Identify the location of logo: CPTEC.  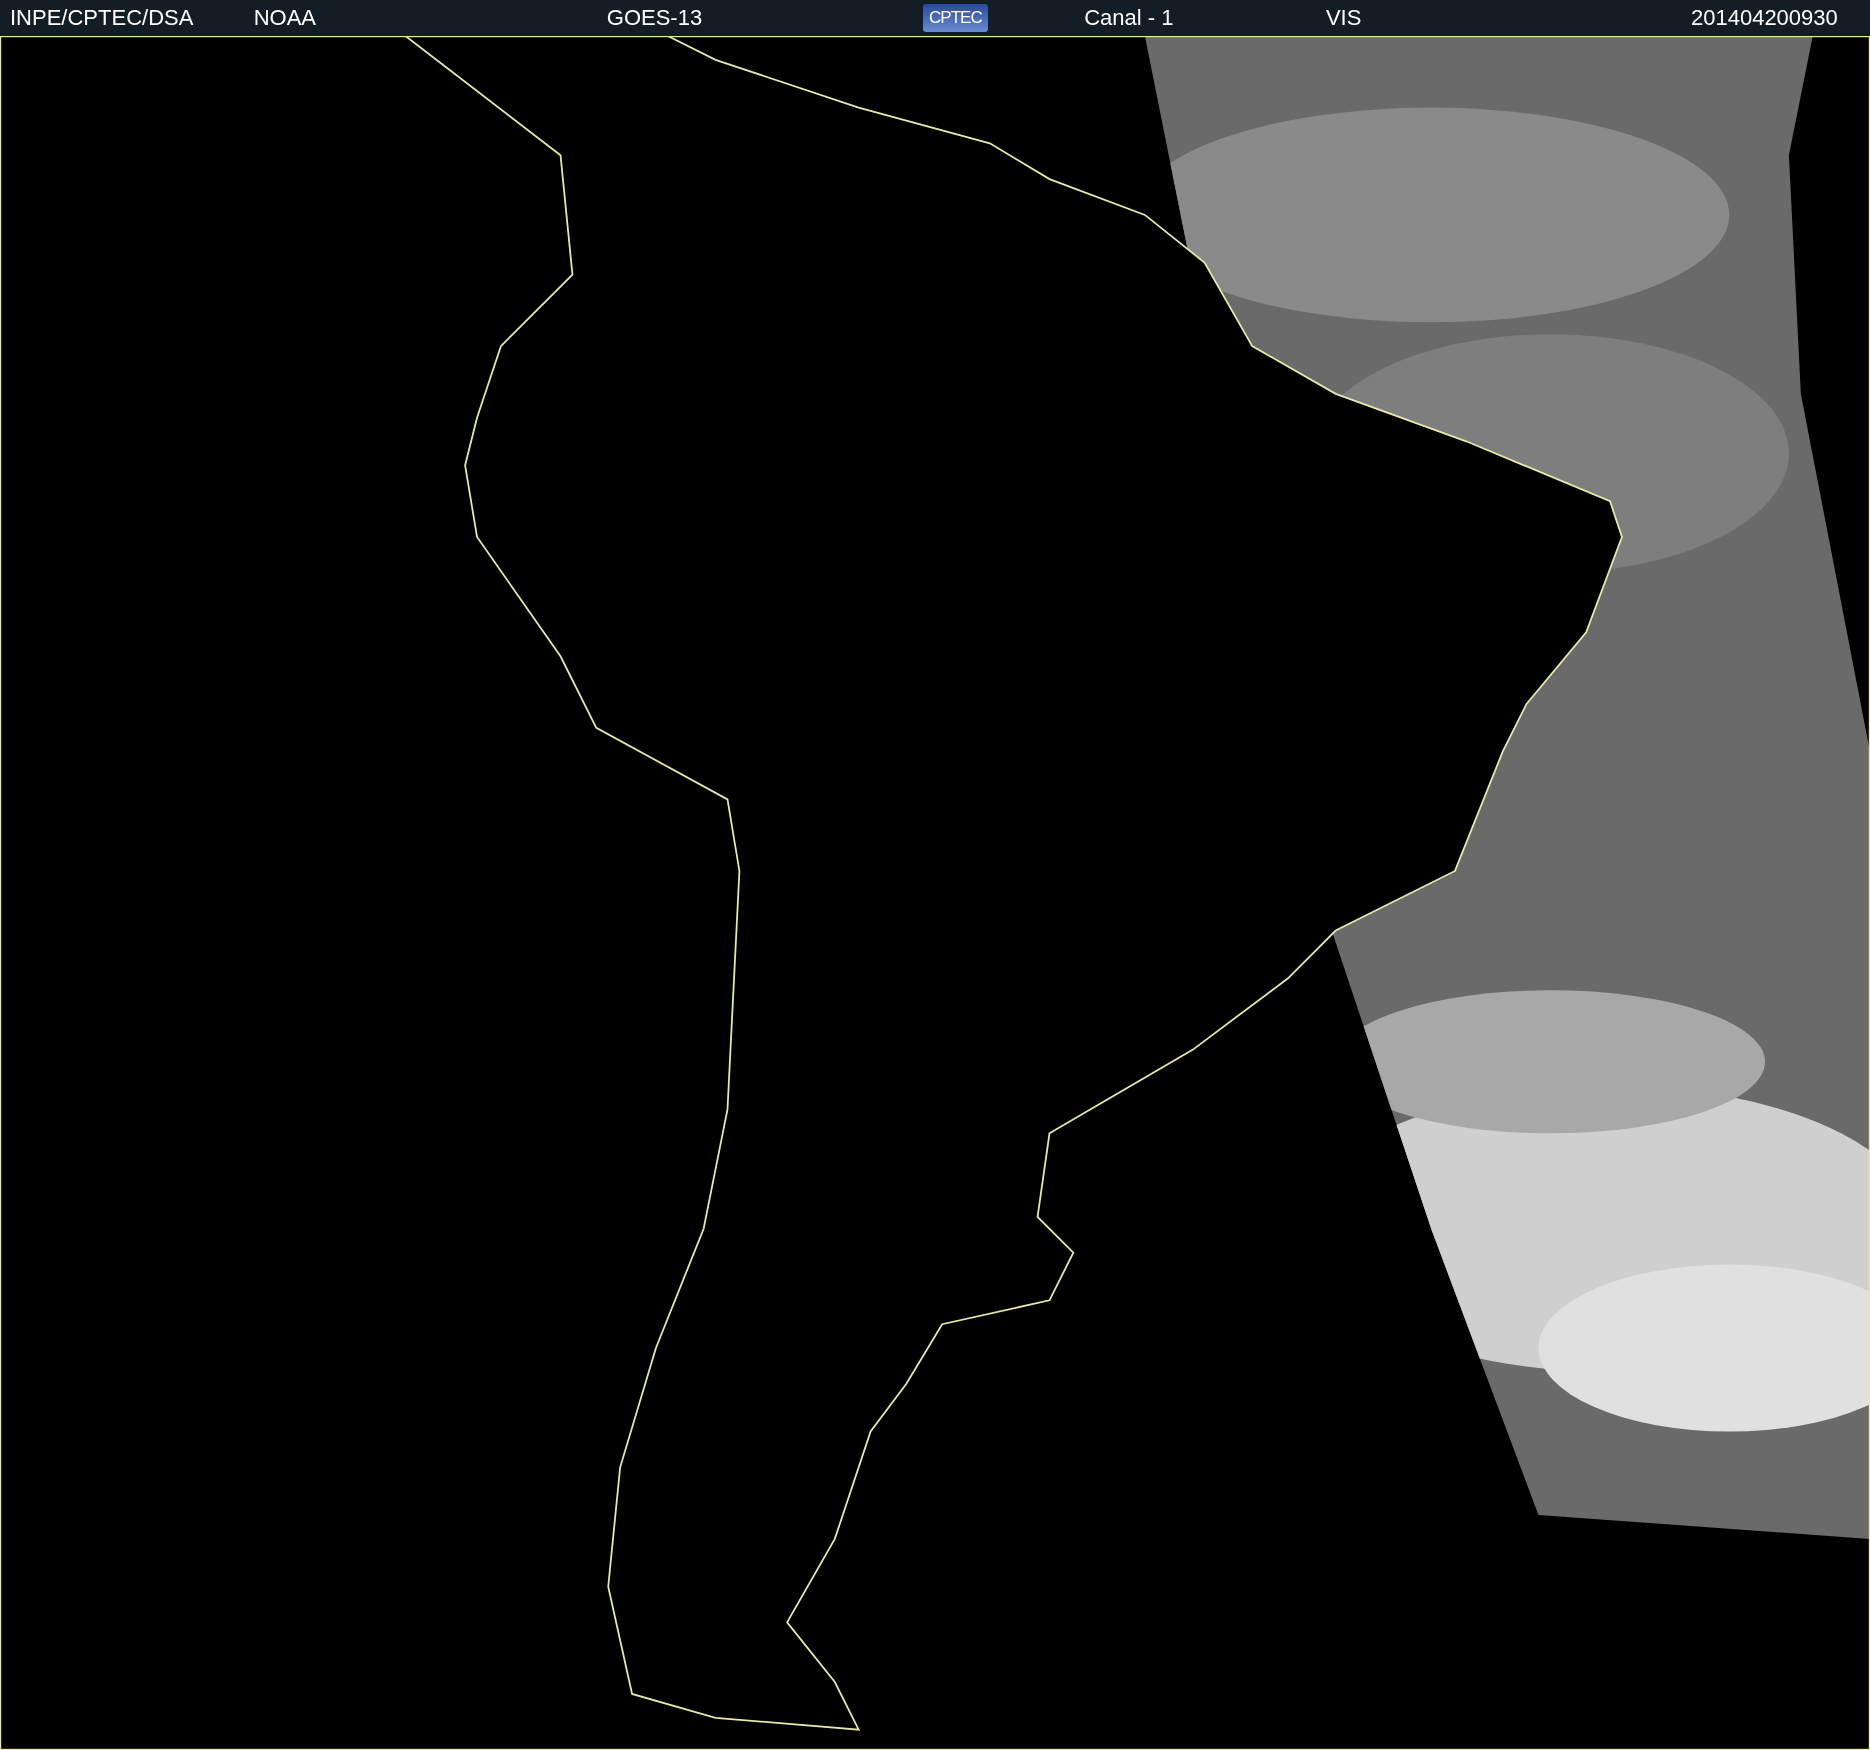
(955, 18).